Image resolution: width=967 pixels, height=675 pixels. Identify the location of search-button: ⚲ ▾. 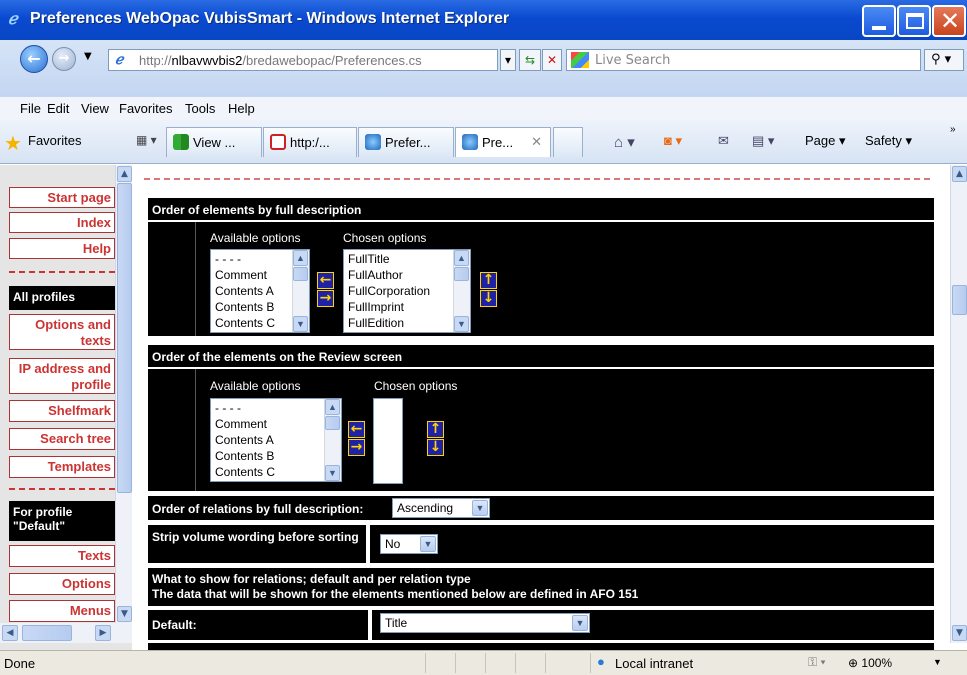
(944, 60).